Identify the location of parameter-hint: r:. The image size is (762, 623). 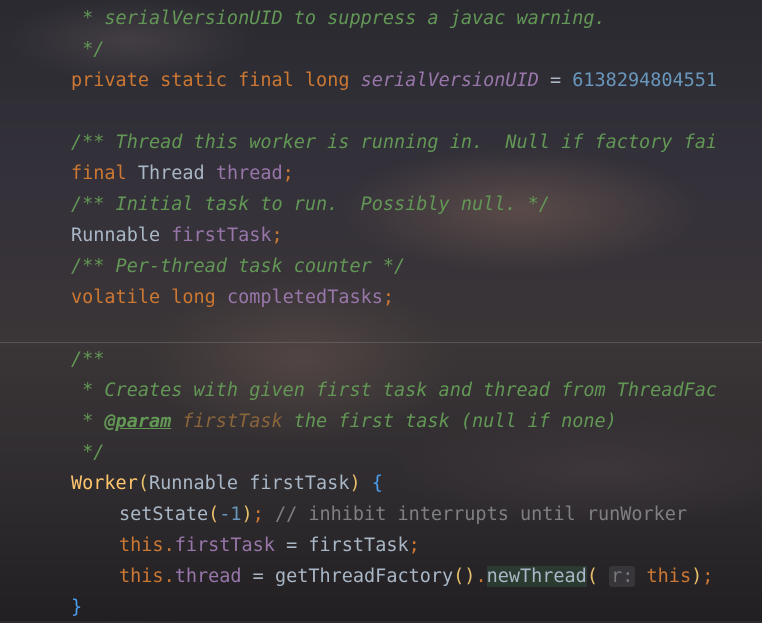
(622, 576).